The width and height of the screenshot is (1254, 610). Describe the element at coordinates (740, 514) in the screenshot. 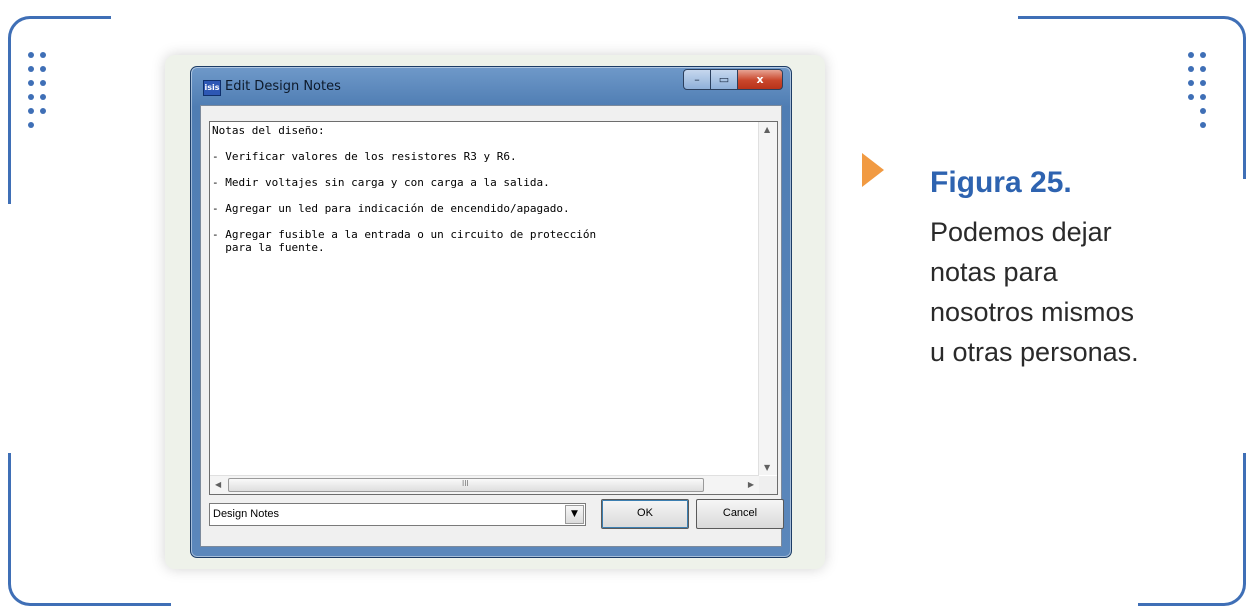

I see `cancel-button: Cancel` at that location.